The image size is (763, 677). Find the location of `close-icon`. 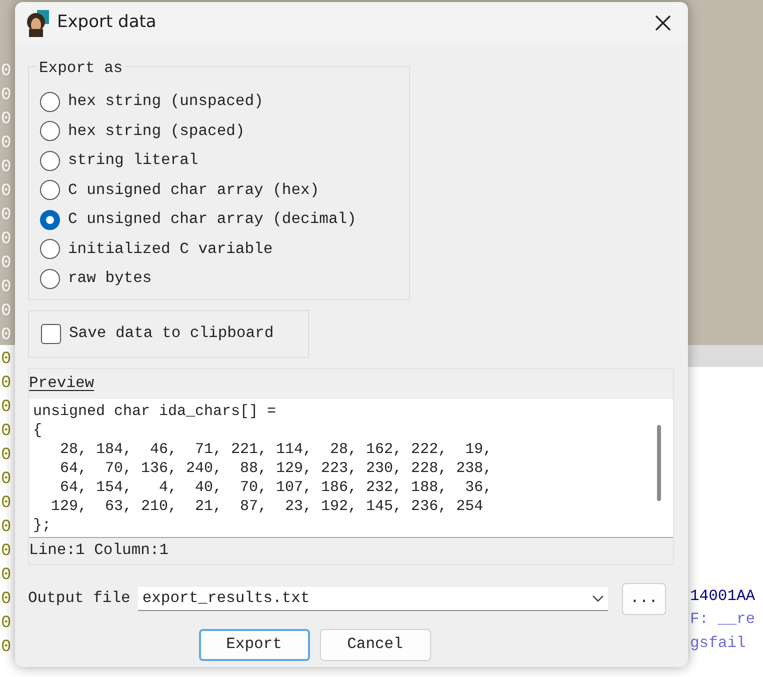

close-icon is located at coordinates (663, 23).